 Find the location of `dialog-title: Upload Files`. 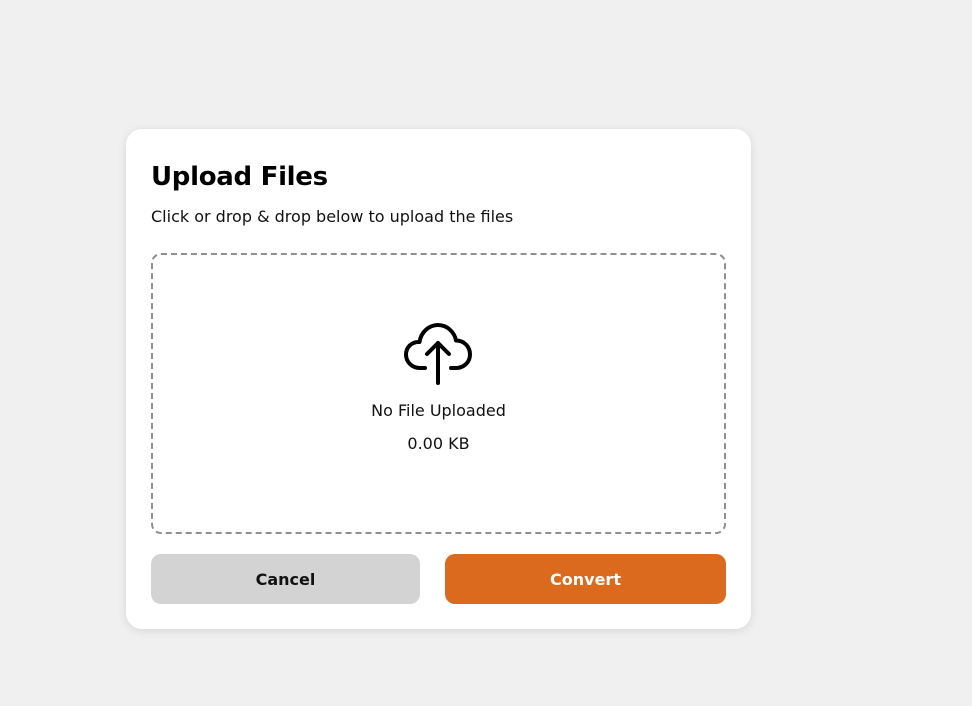

dialog-title: Upload Files is located at coordinates (239, 177).